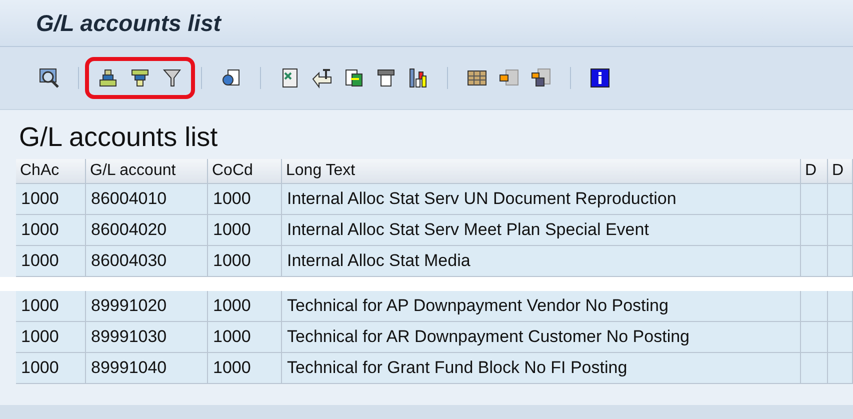  What do you see at coordinates (418, 78) in the screenshot?
I see `bar-chart-icon` at bounding box center [418, 78].